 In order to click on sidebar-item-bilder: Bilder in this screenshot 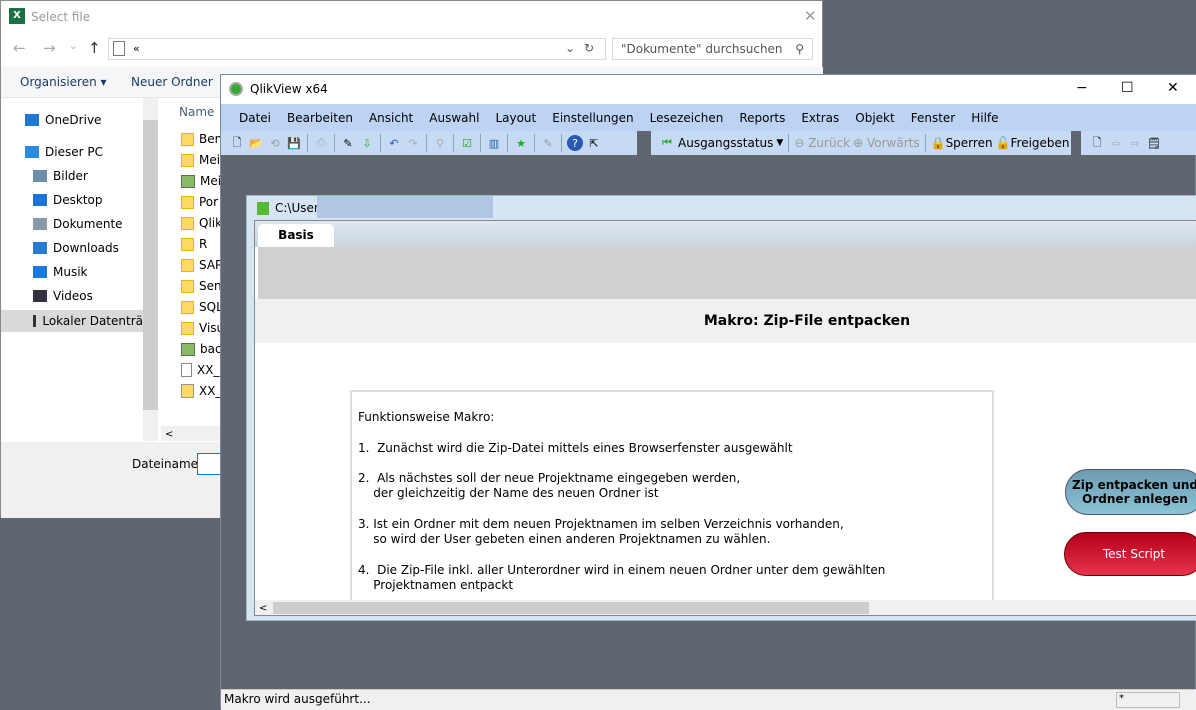, I will do `click(60, 176)`.